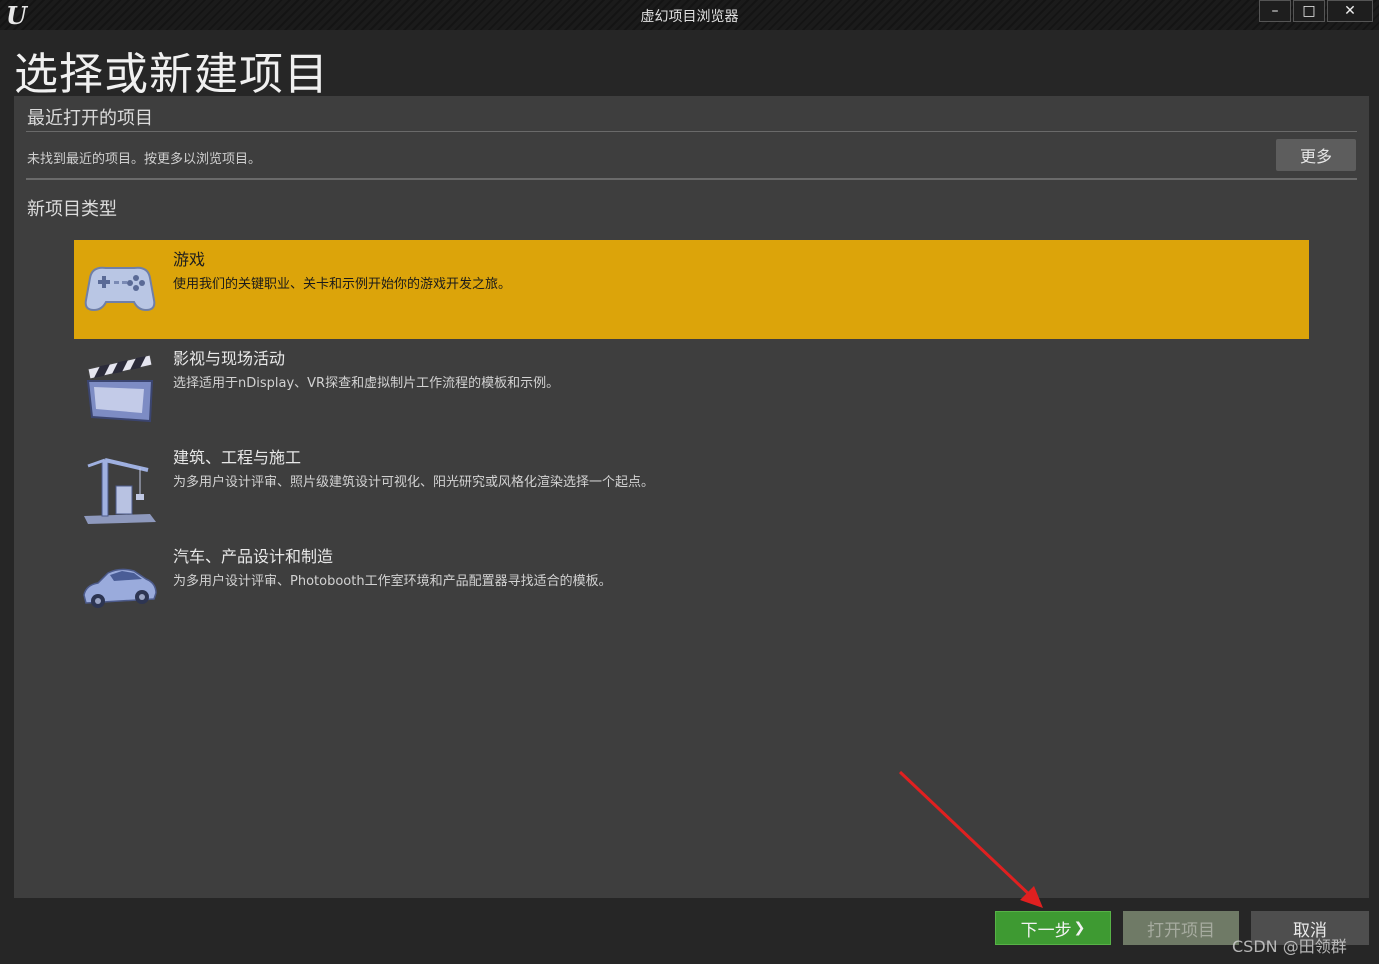 Image resolution: width=1379 pixels, height=964 pixels. Describe the element at coordinates (253, 556) in the screenshot. I see `category-name: 汽车、产品设计和制造` at that location.